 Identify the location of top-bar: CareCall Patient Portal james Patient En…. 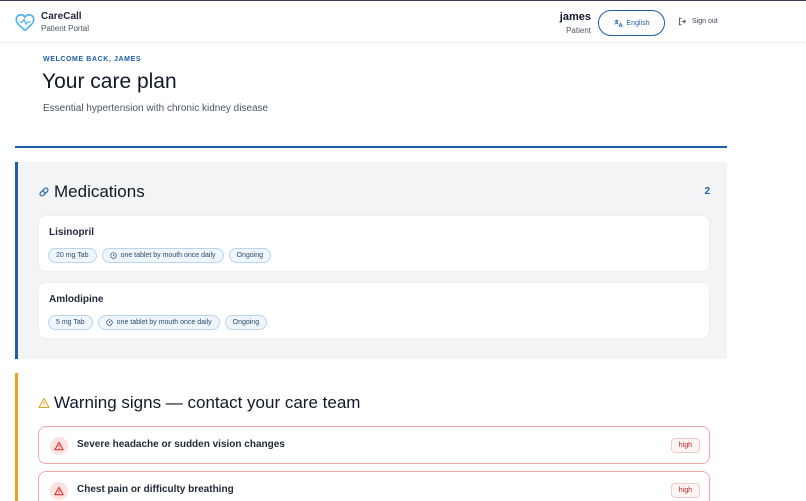
(403, 21).